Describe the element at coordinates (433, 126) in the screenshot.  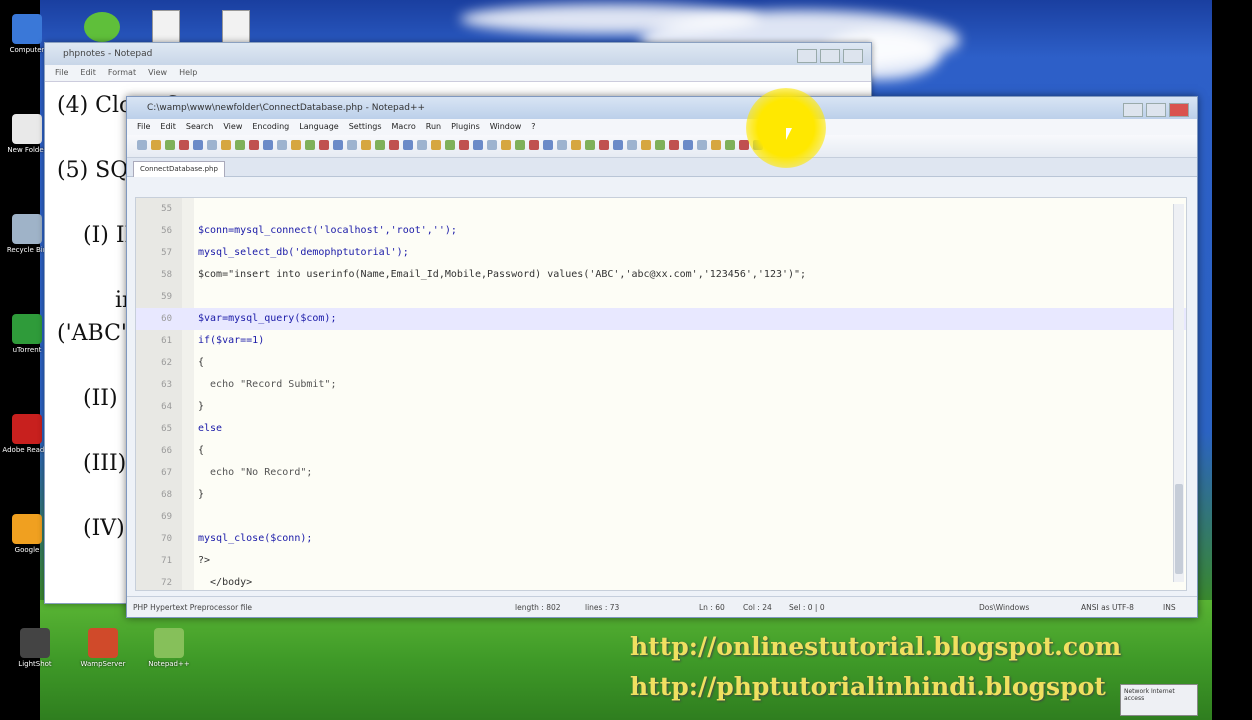
I see `menu-run: Run` at that location.